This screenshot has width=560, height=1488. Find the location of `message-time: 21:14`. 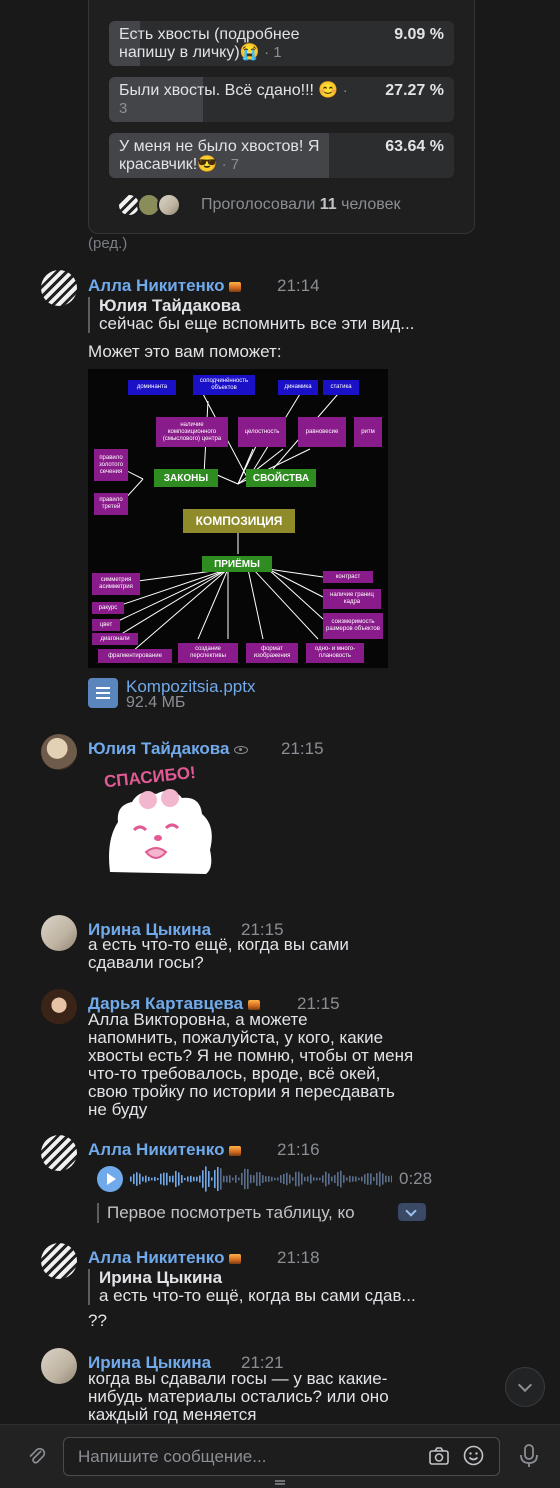

message-time: 21:14 is located at coordinates (298, 285).